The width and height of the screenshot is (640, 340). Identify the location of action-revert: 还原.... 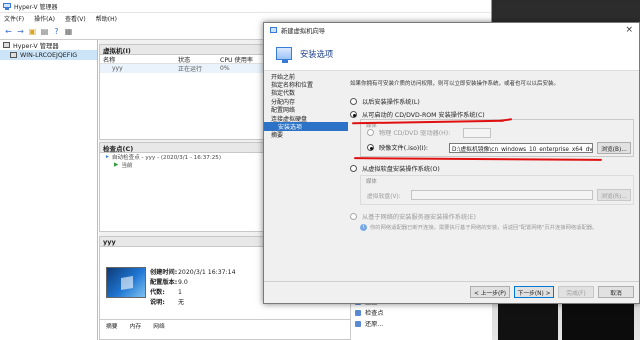
(421, 323).